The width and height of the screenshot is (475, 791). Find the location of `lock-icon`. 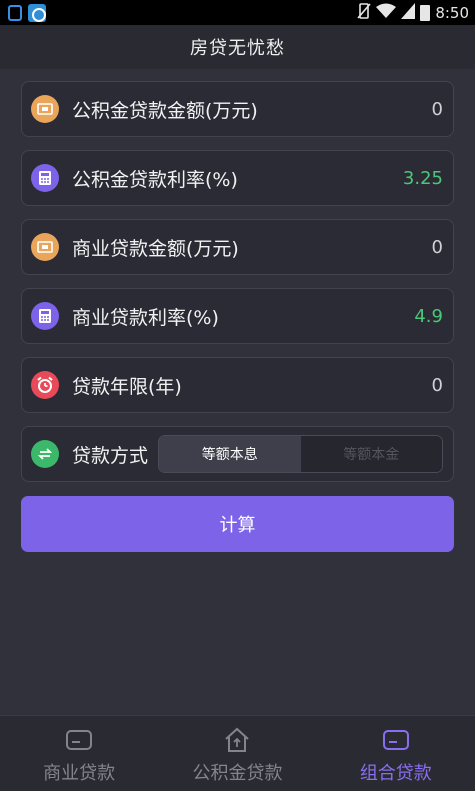

lock-icon is located at coordinates (15, 12).